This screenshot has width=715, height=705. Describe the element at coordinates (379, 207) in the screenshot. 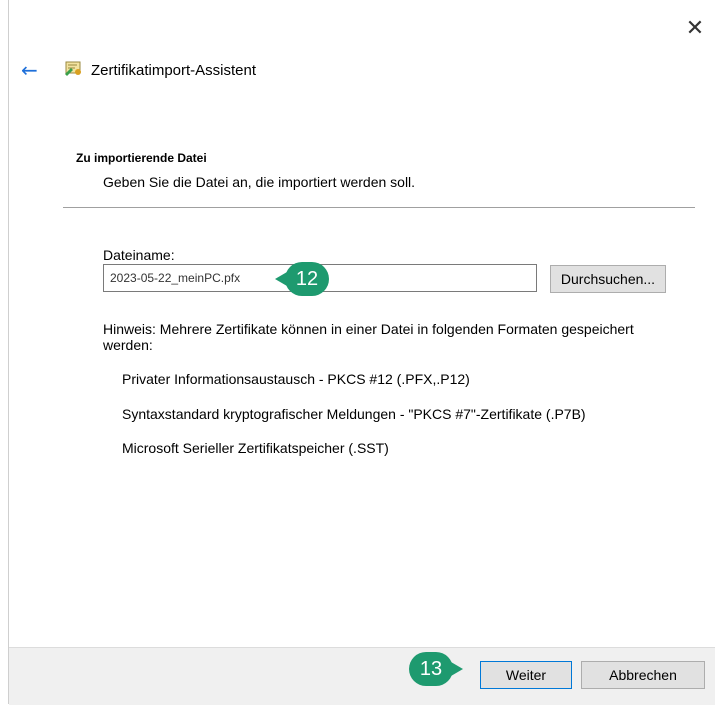

I see `divider` at that location.